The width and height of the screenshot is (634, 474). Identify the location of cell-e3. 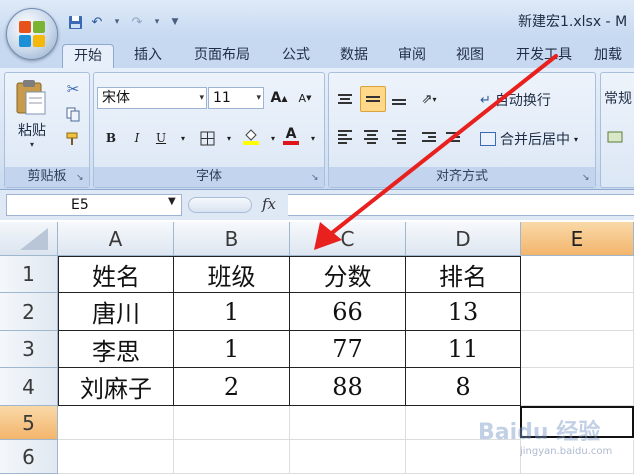
(577, 349).